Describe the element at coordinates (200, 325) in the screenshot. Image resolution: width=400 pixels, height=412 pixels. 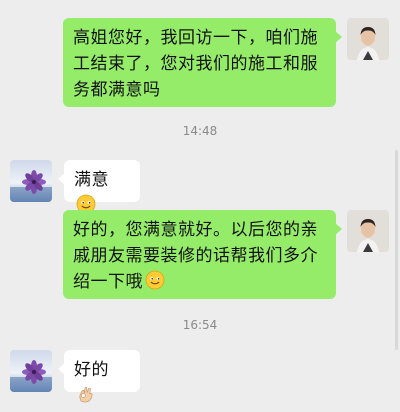
I see `message-timestamp: 16:54` at that location.